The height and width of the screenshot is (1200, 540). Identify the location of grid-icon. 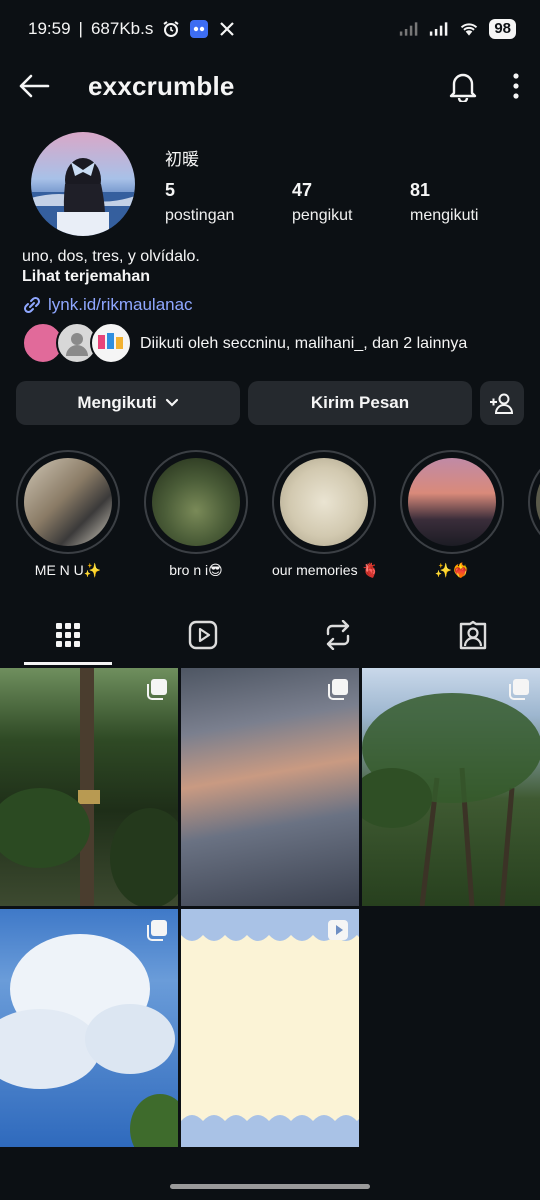
(67, 635).